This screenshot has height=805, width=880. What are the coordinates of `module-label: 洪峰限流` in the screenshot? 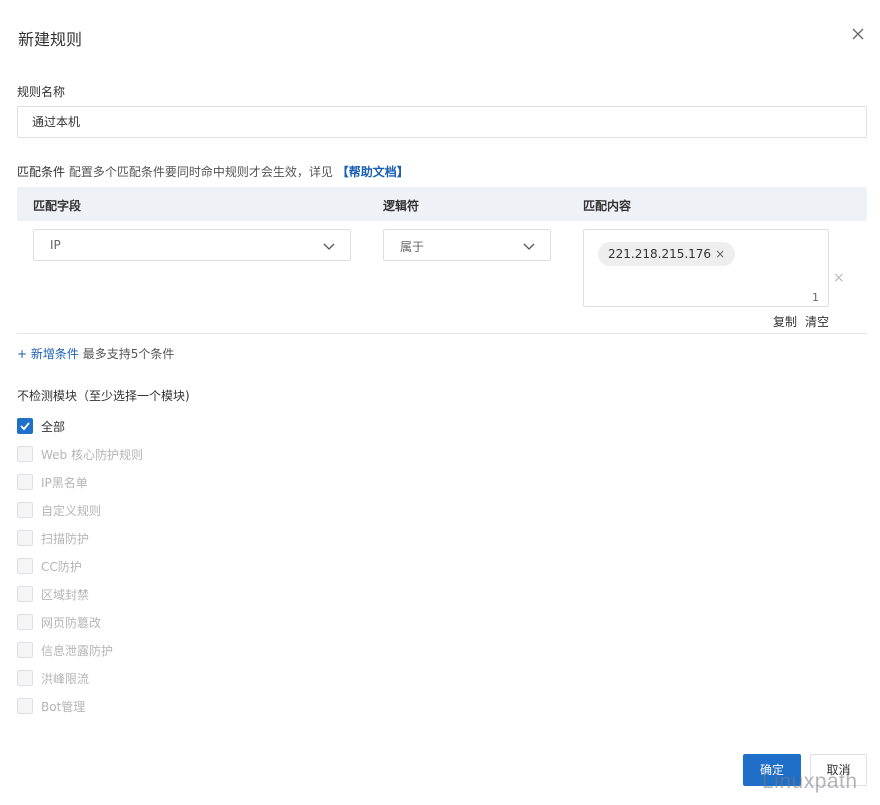 It's located at (65, 678).